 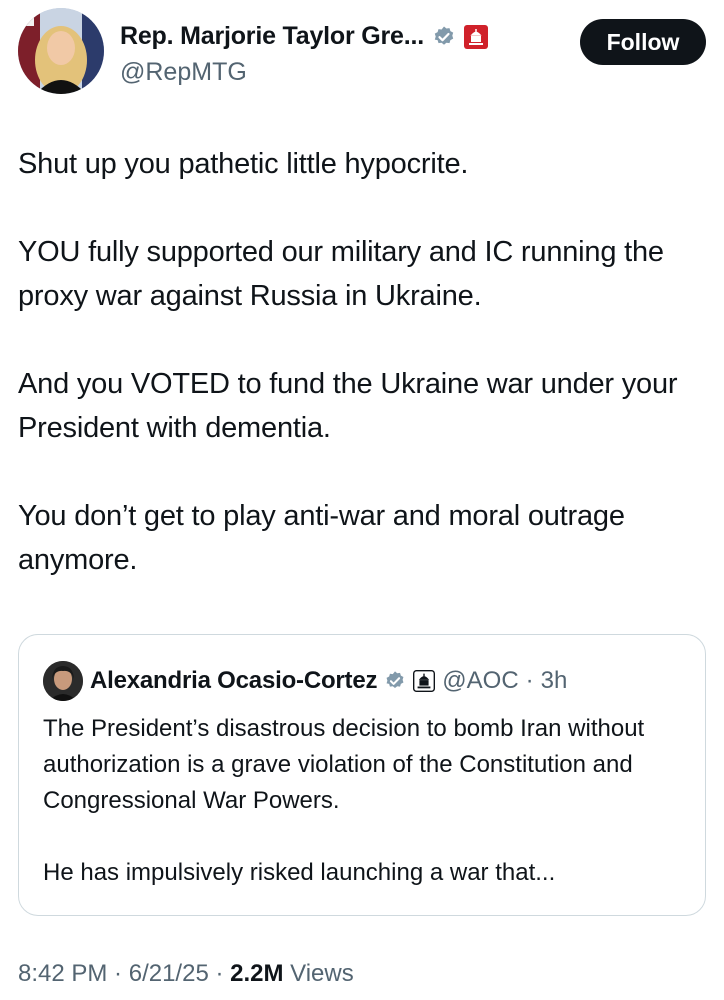 What do you see at coordinates (554, 681) in the screenshot?
I see `quoted-timestamp: 3h` at bounding box center [554, 681].